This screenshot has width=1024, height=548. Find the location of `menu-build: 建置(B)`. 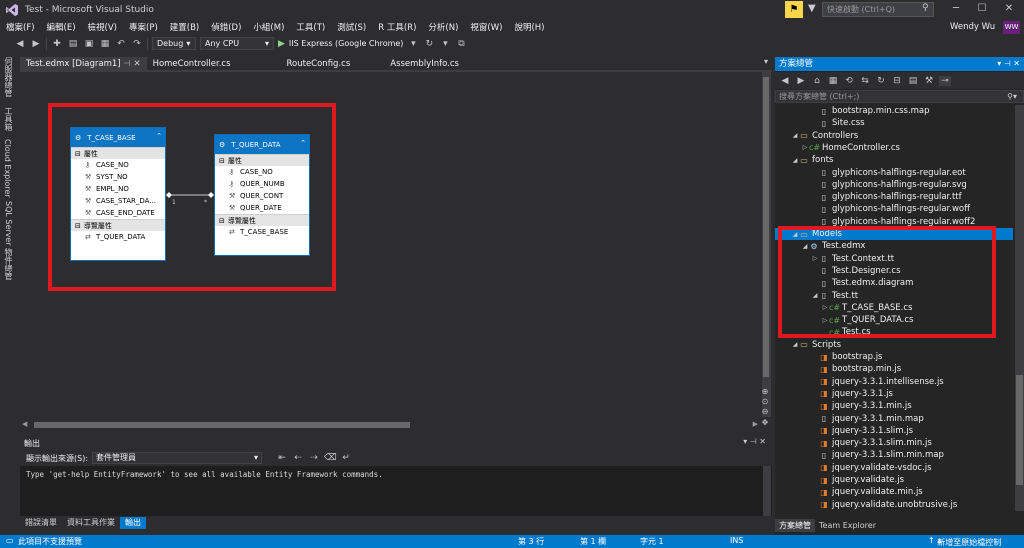

menu-build: 建置(B) is located at coordinates (184, 27).